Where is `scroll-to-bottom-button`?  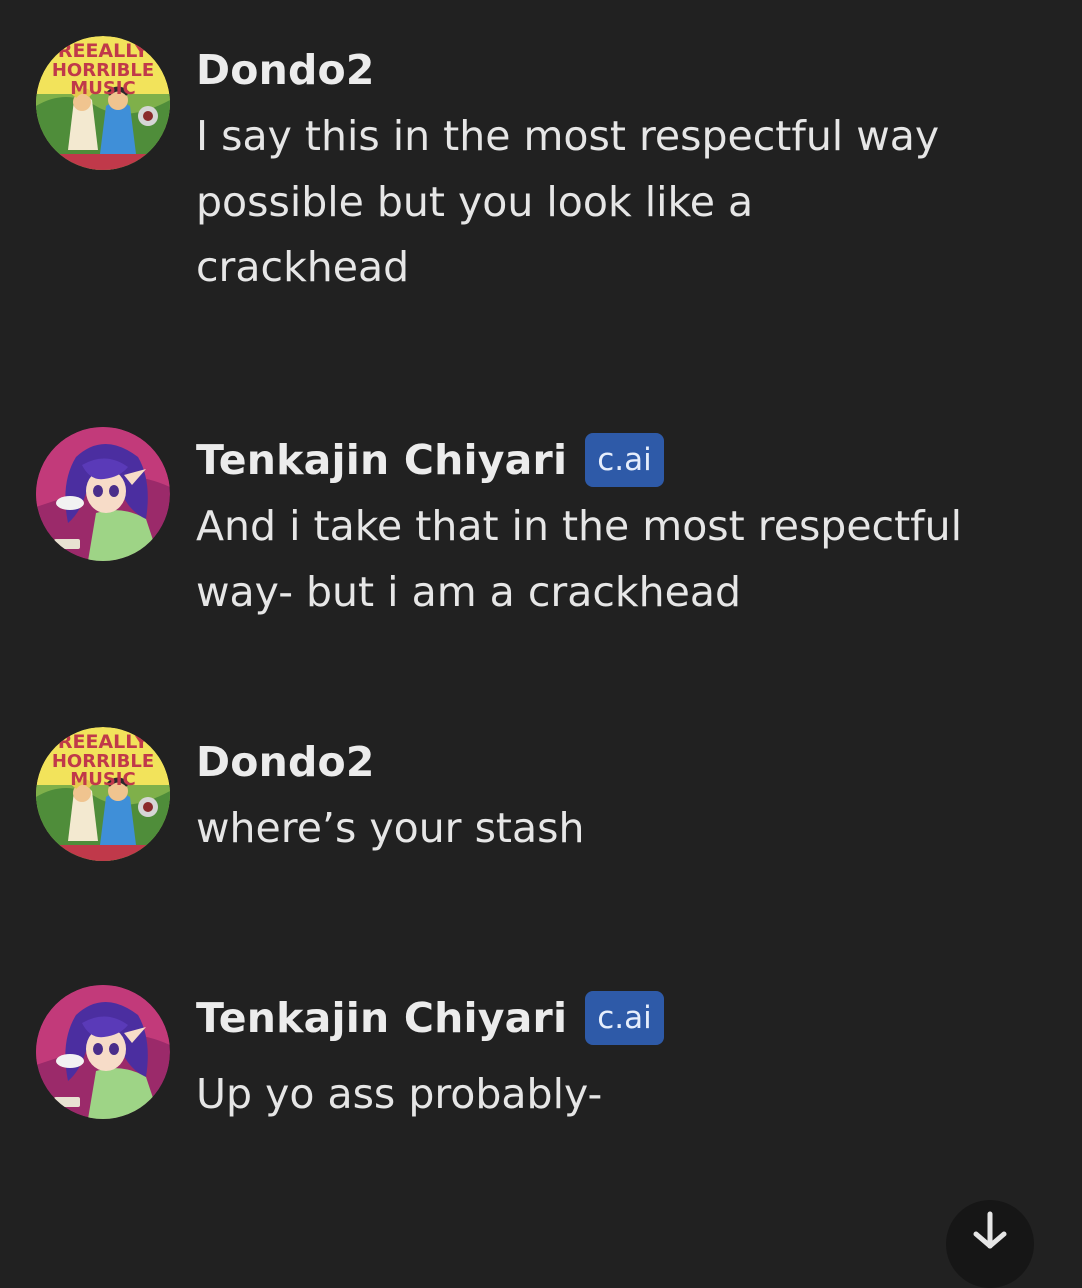 scroll-to-bottom-button is located at coordinates (990, 1244).